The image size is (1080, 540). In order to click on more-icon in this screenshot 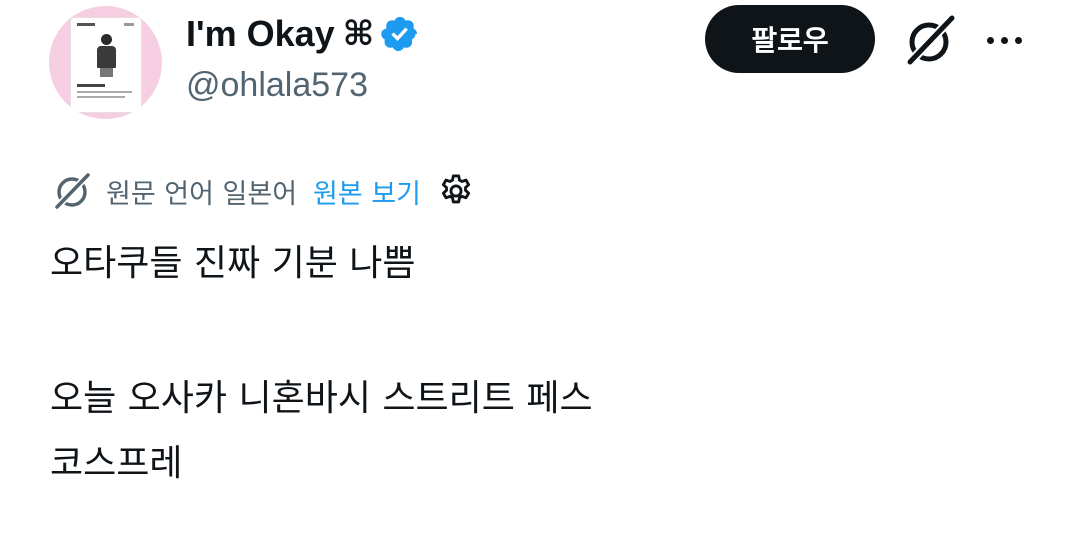, I will do `click(1004, 40)`.